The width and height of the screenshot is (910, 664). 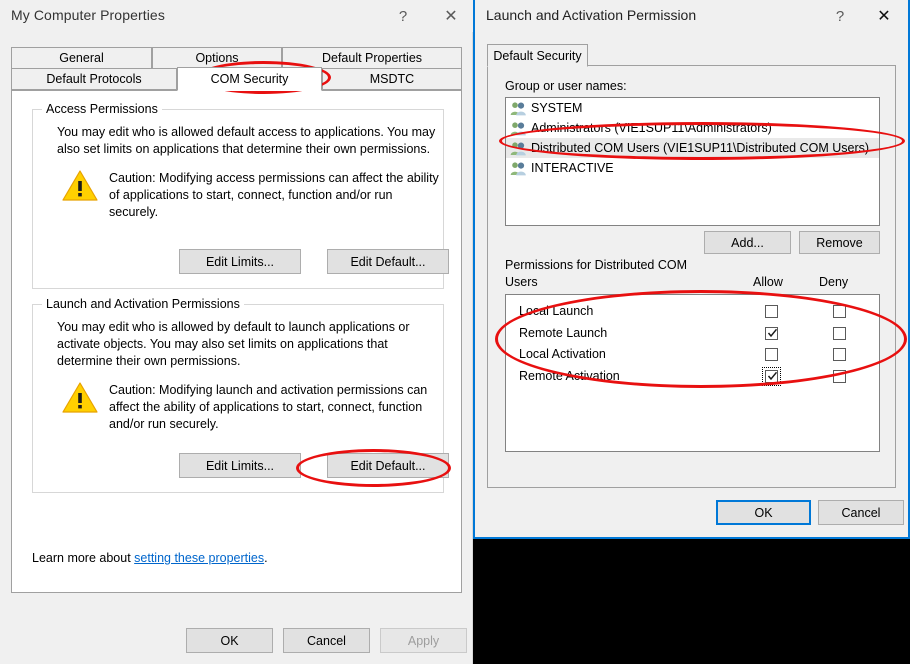 I want to click on launch-permissions-legend: Launch and Activation Permissions, so click(x=143, y=304).